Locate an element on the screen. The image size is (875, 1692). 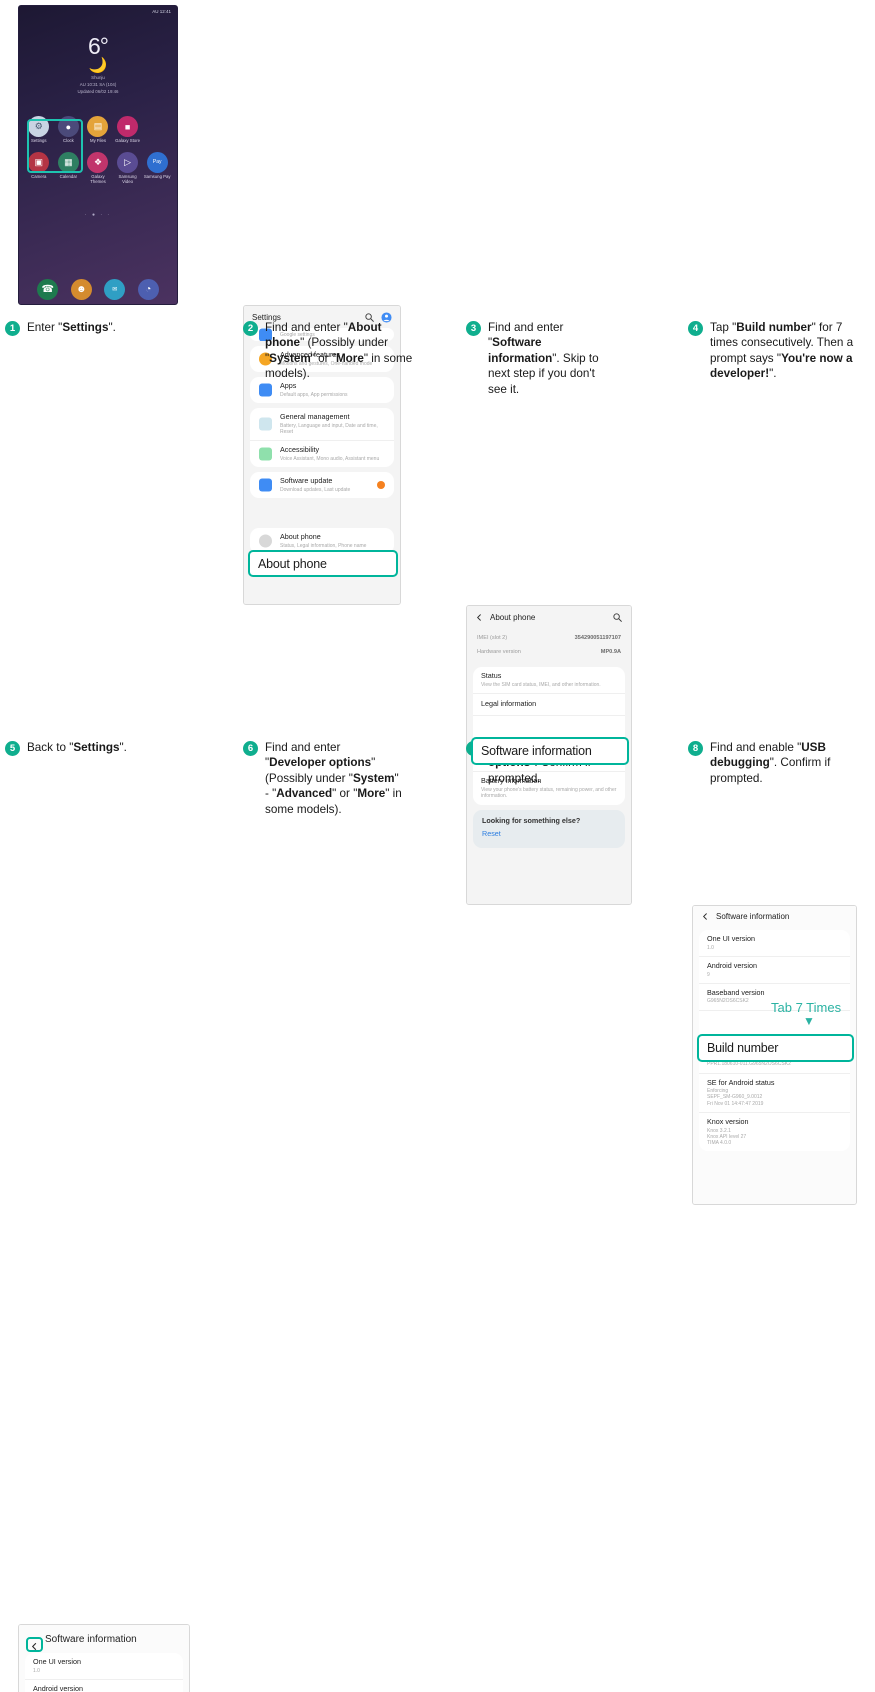
caption-step-5: 5 Back to "Settings". is located at coordinates (105, 748).